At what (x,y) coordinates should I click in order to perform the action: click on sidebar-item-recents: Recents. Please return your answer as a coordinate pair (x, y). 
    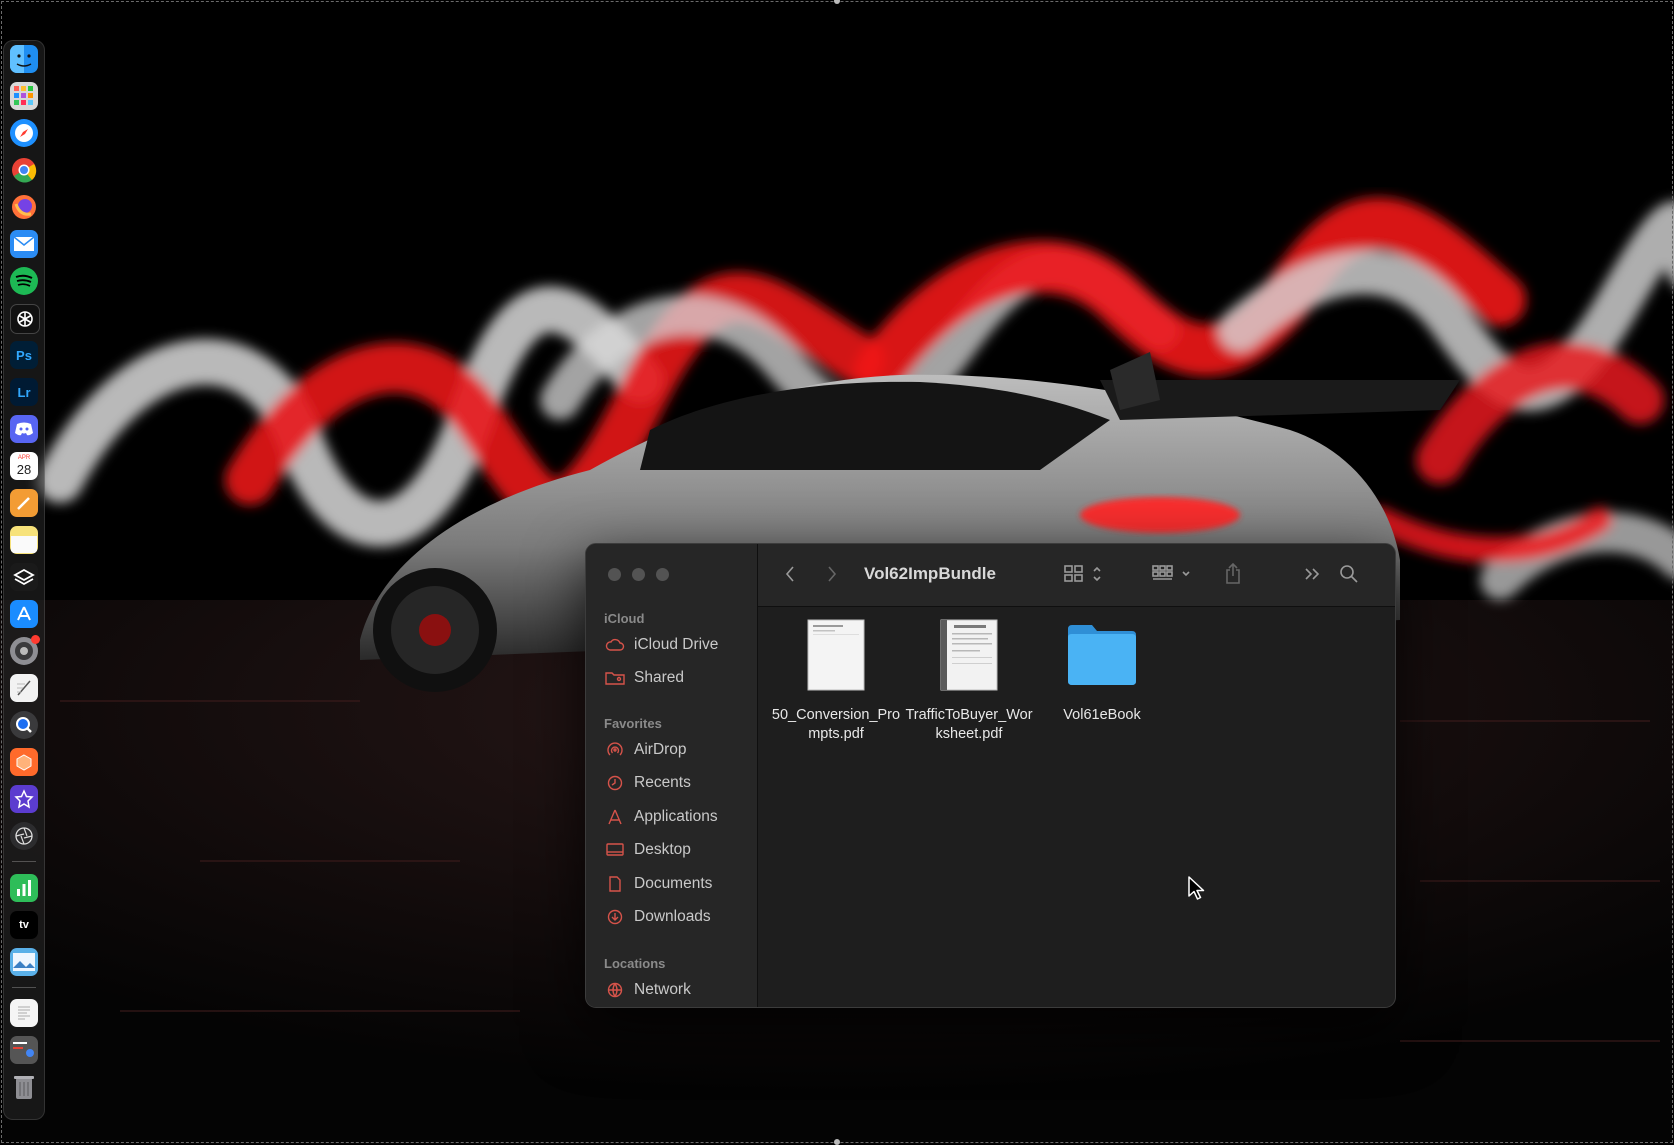
    Looking at the image, I should click on (676, 783).